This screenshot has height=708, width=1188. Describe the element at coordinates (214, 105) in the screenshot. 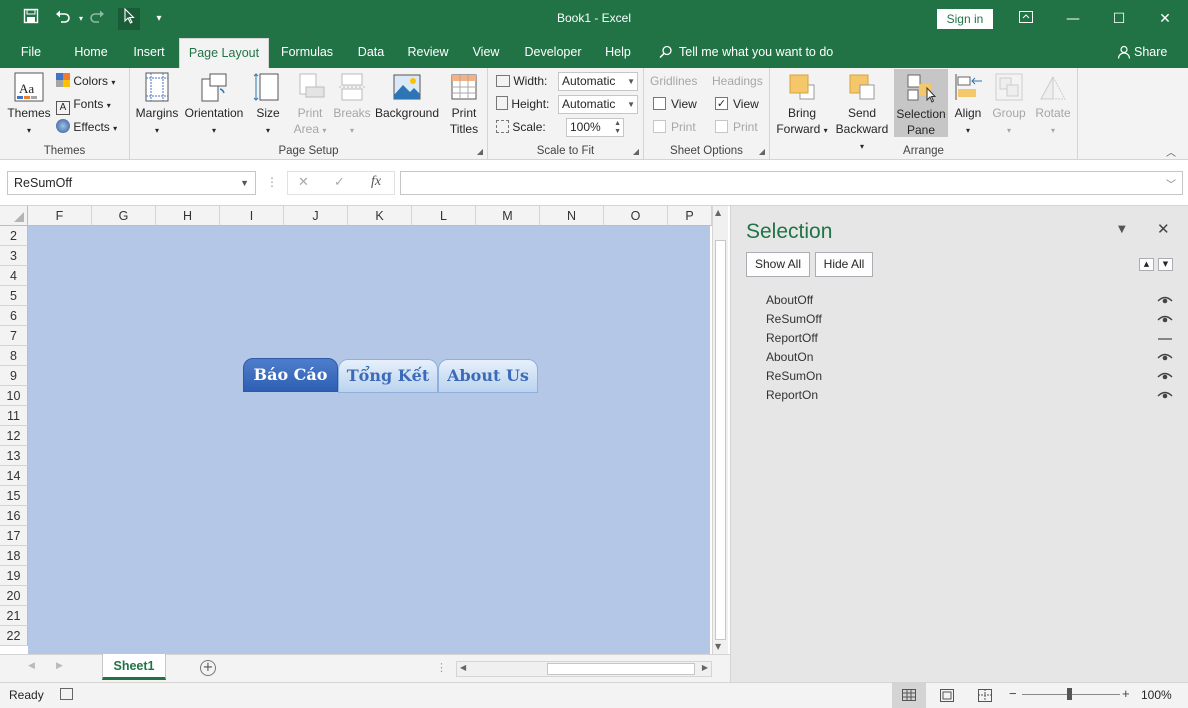

I see `orientation-button: Orientation ▾` at that location.